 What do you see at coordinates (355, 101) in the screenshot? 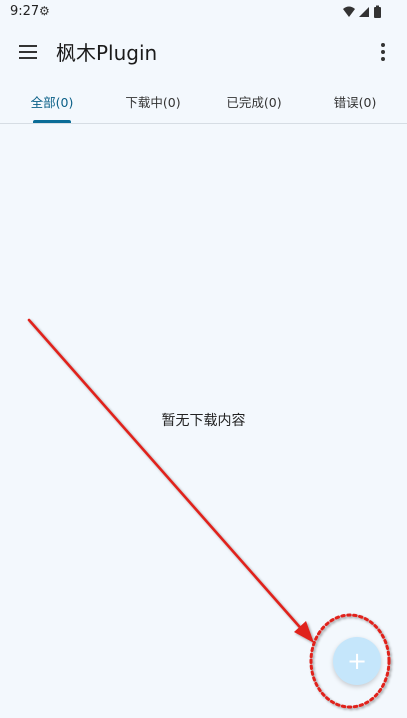
I see `tab-error: 错误(0)` at bounding box center [355, 101].